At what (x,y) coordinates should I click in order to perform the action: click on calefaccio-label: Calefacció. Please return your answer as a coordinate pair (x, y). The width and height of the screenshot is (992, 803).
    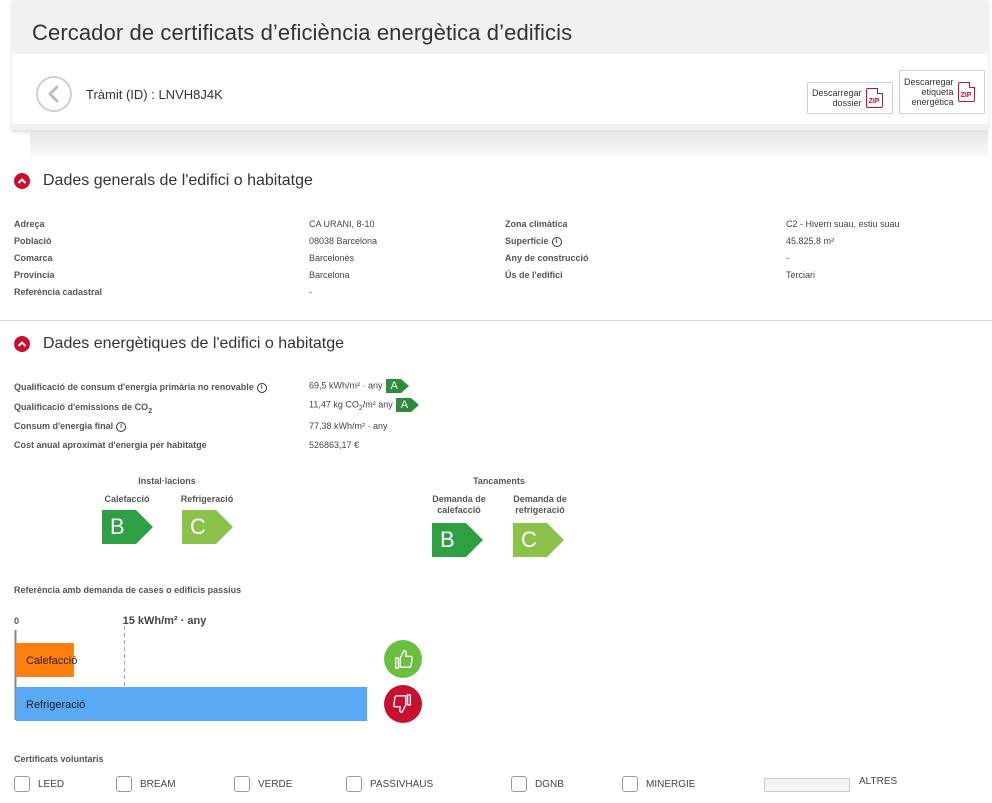
    Looking at the image, I should click on (127, 499).